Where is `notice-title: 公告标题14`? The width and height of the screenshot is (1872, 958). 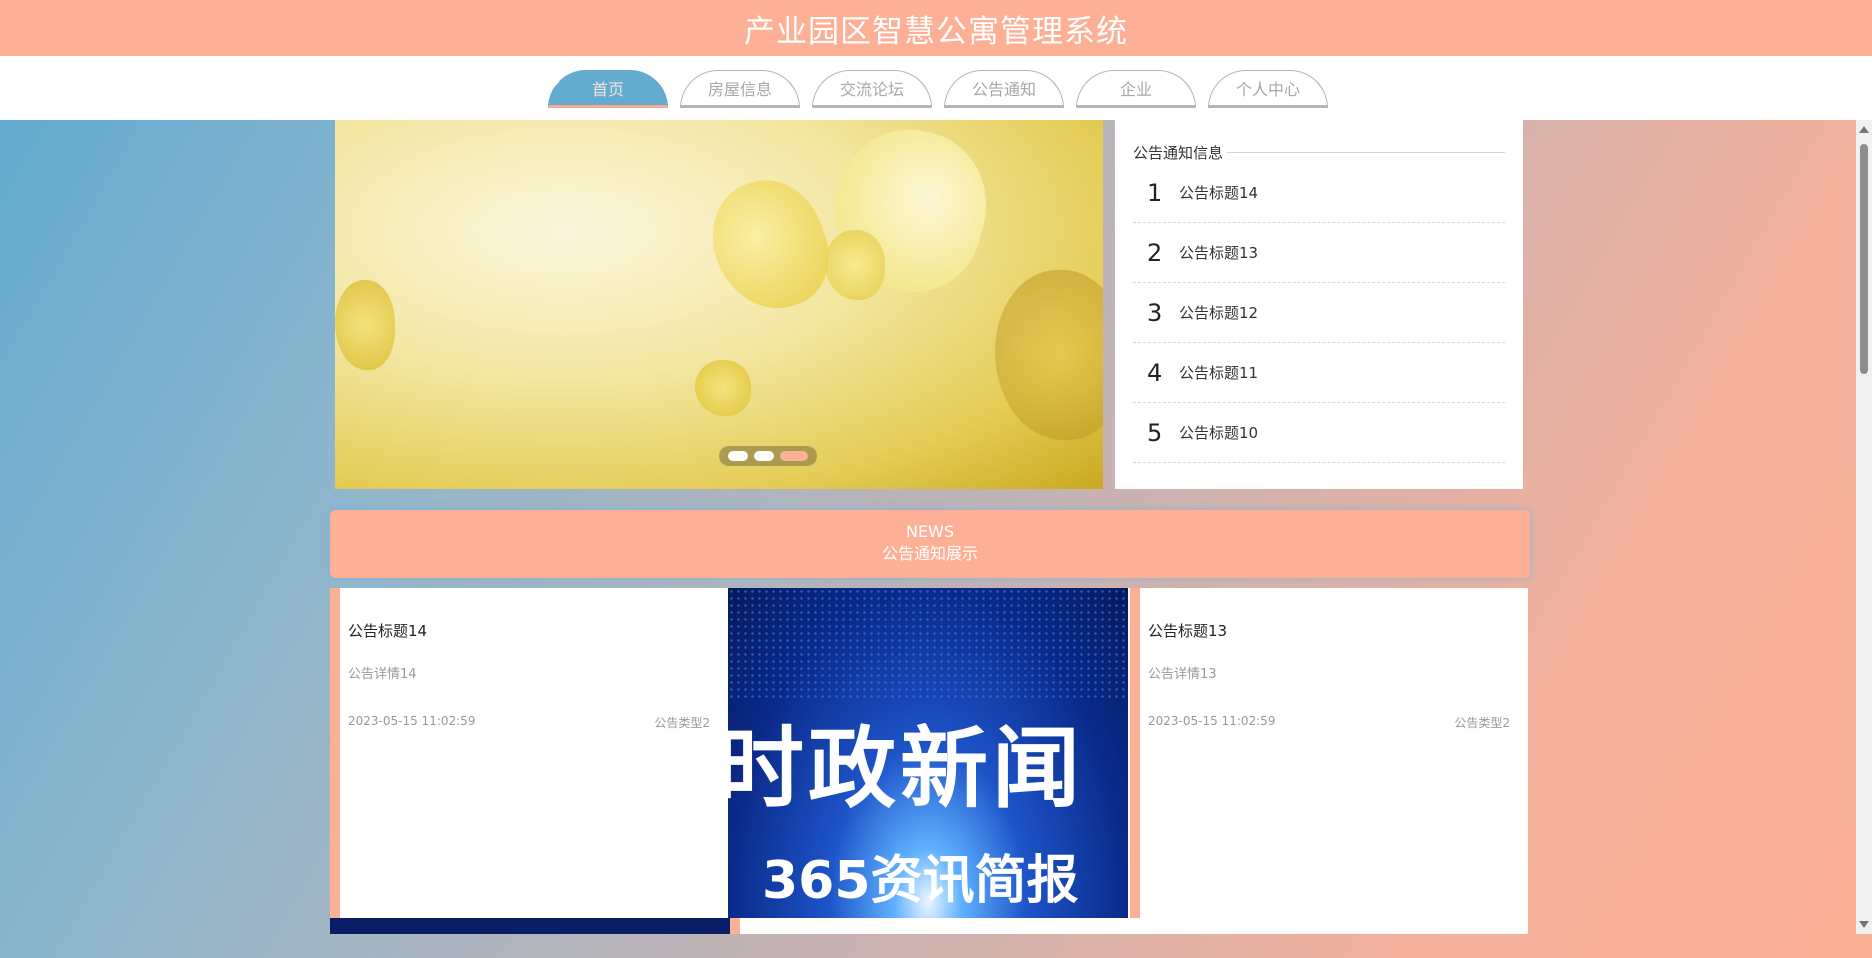
notice-title: 公告标题14 is located at coordinates (1218, 192).